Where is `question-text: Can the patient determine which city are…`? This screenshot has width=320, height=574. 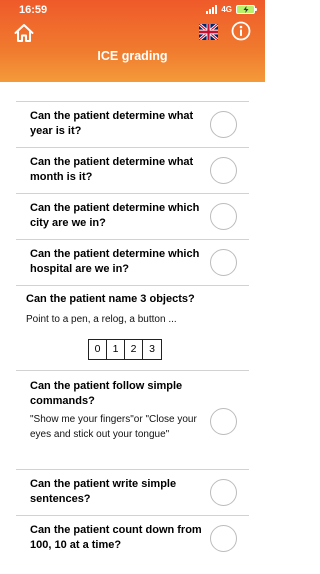
question-text: Can the patient determine which city are… is located at coordinates (115, 215).